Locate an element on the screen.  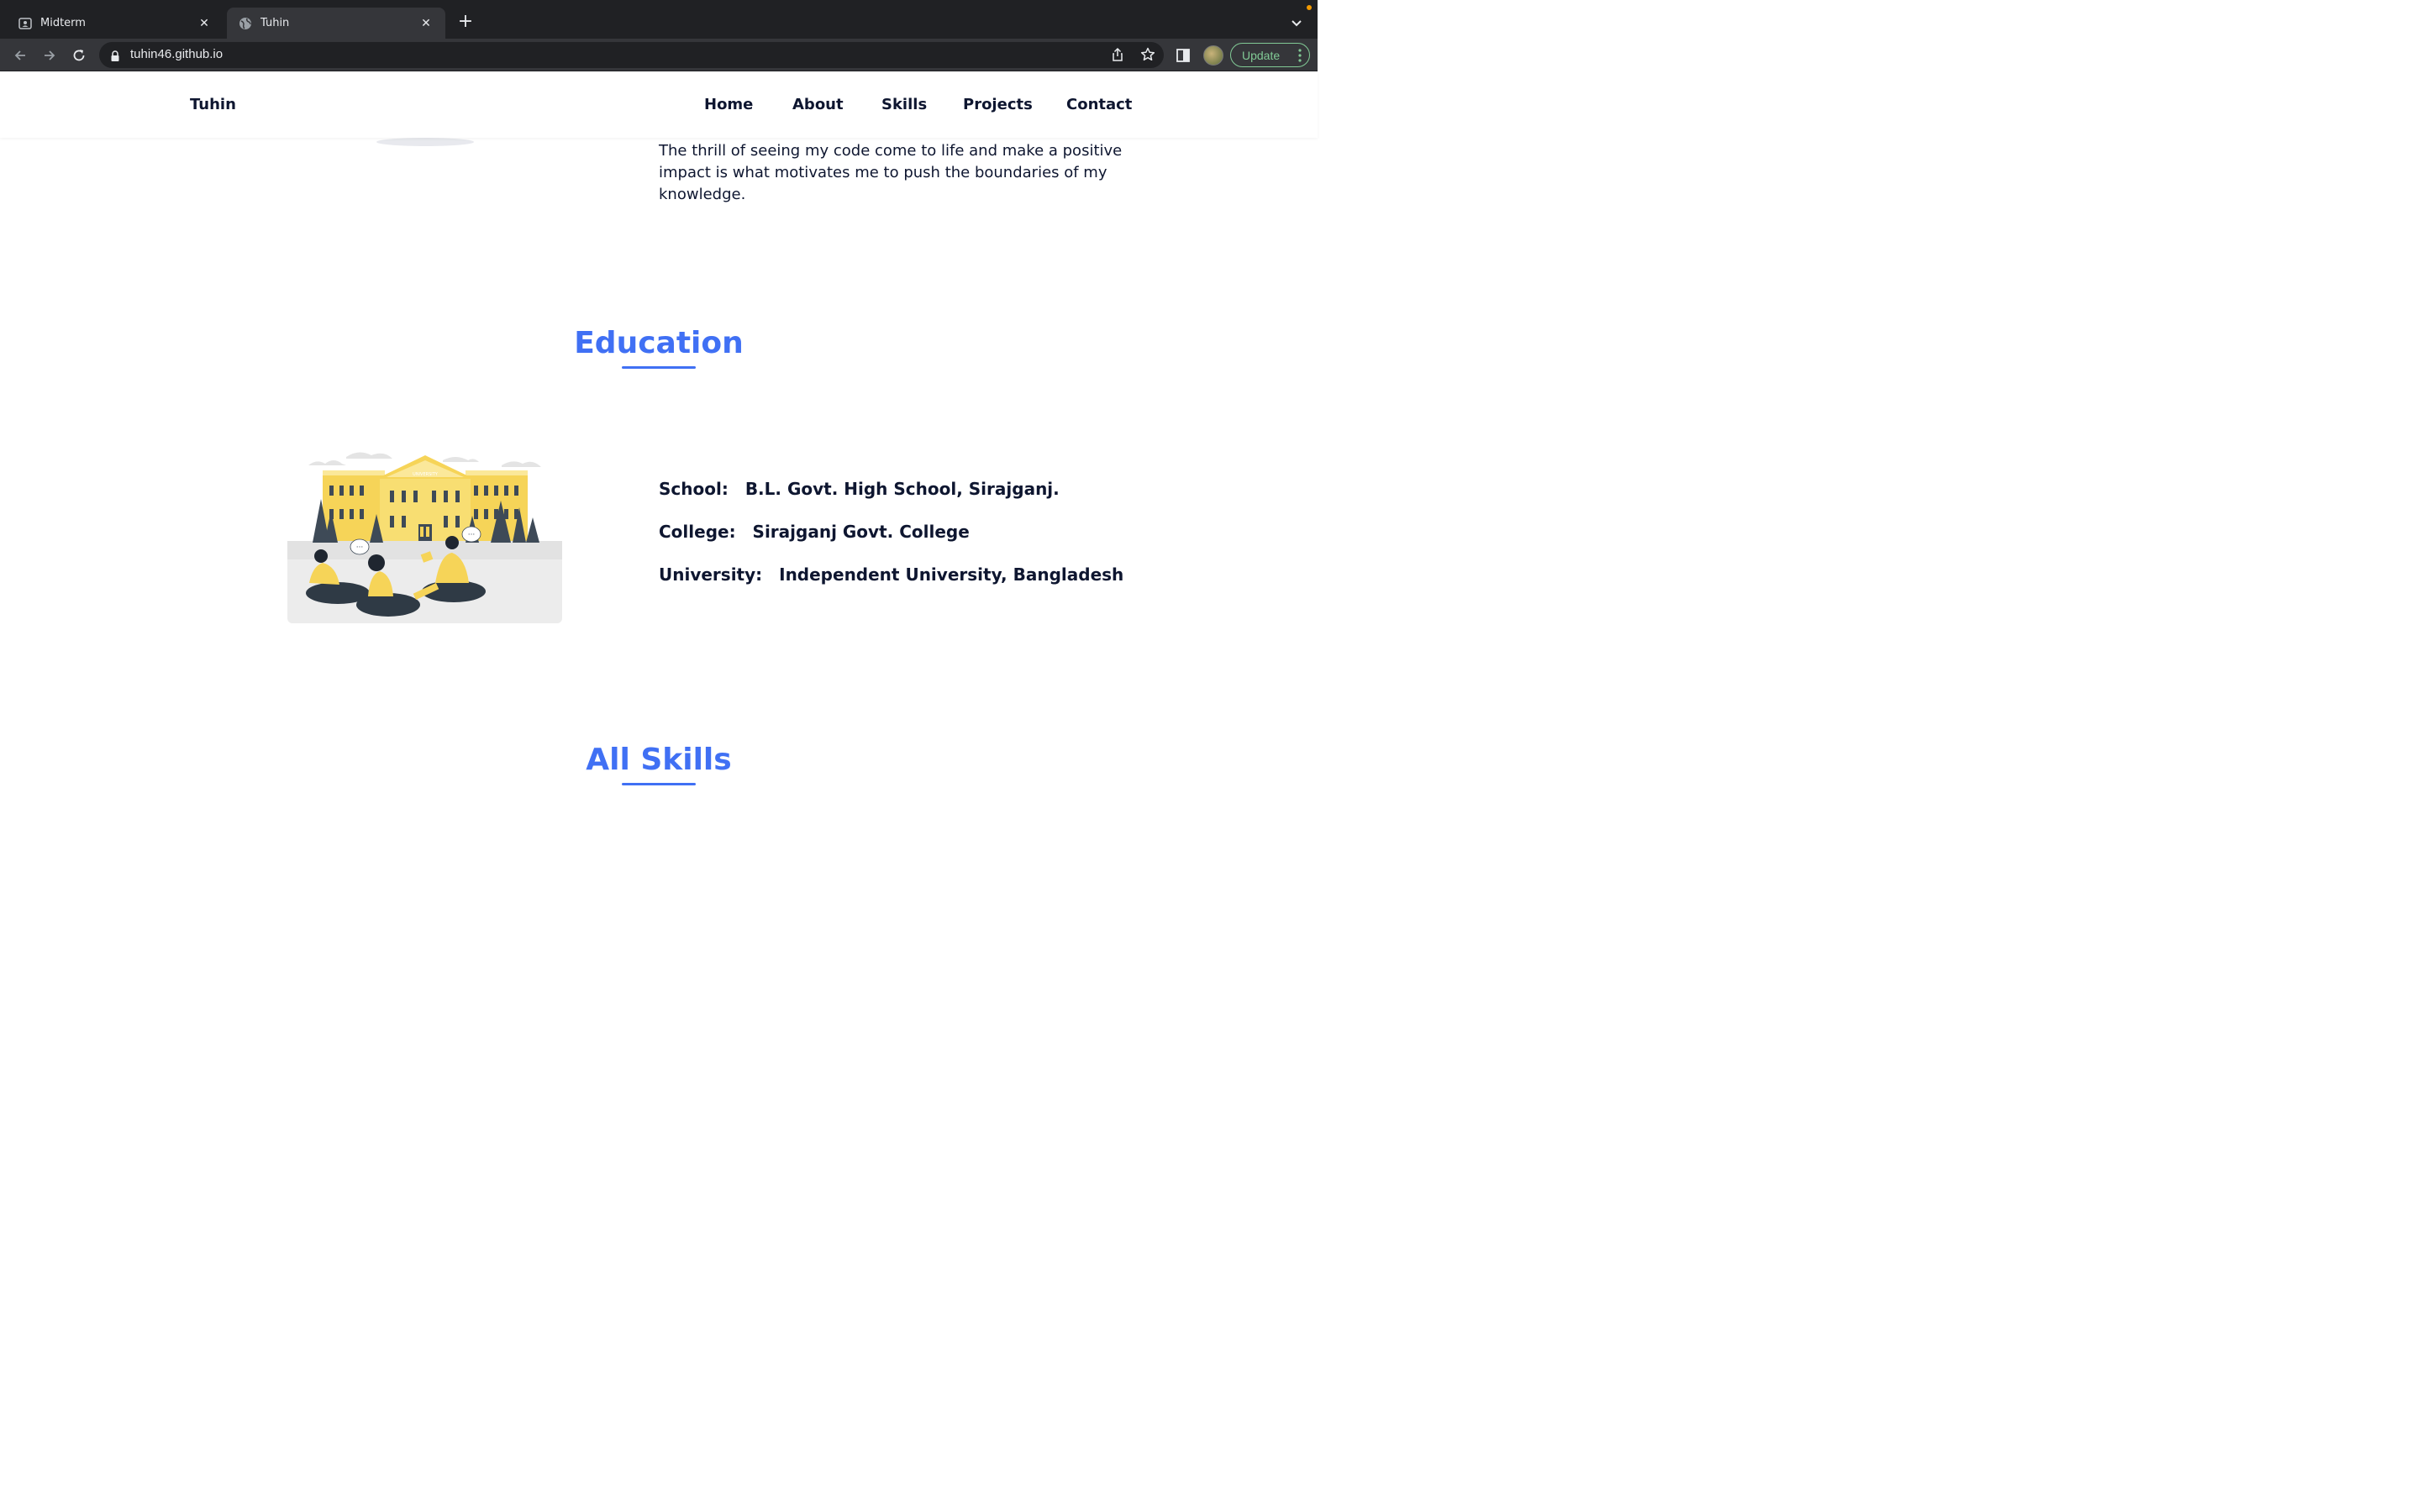
school-value: B.L. Govt. High School, Sirajganj. is located at coordinates (902, 489).